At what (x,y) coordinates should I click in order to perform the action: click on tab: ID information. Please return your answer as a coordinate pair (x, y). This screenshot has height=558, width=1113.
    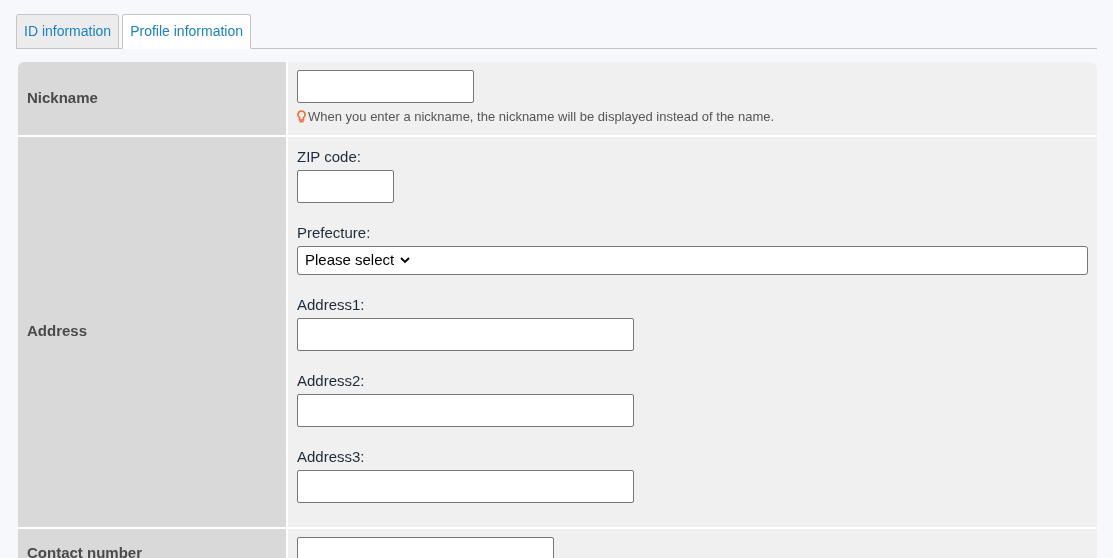
    Looking at the image, I should click on (68, 31).